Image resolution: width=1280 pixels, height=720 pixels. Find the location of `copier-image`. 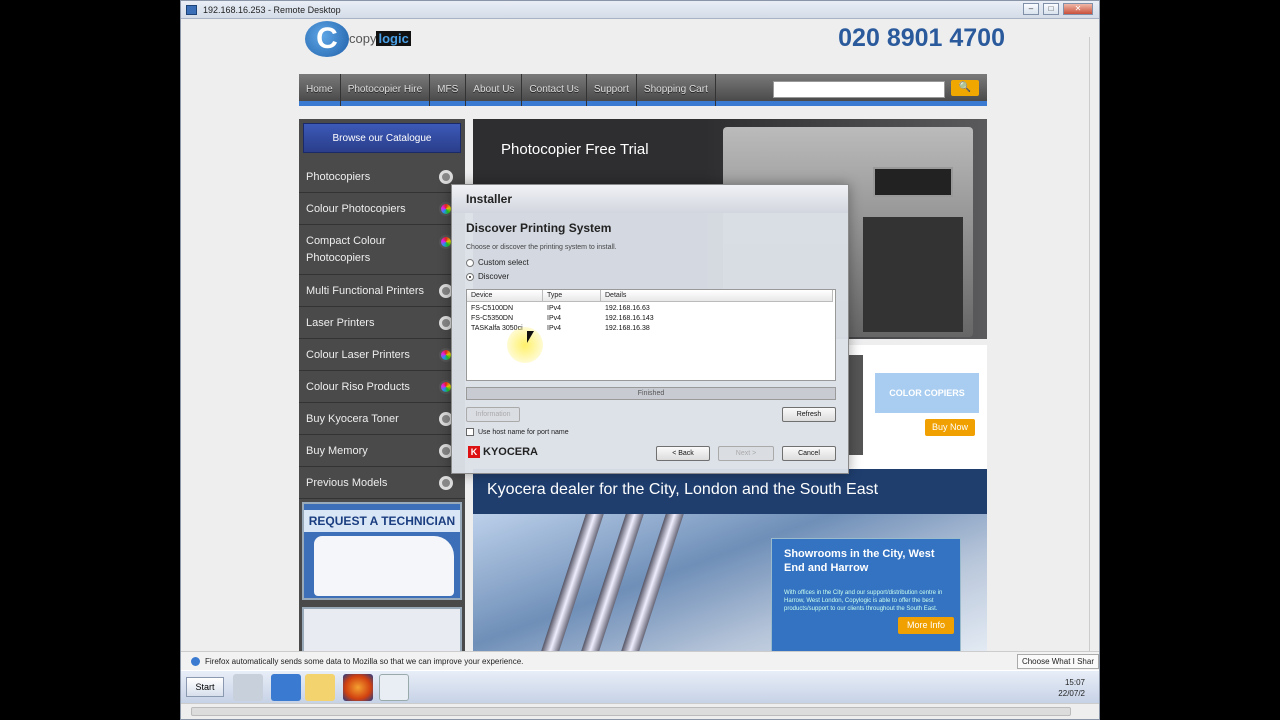

copier-image is located at coordinates (856, 405).